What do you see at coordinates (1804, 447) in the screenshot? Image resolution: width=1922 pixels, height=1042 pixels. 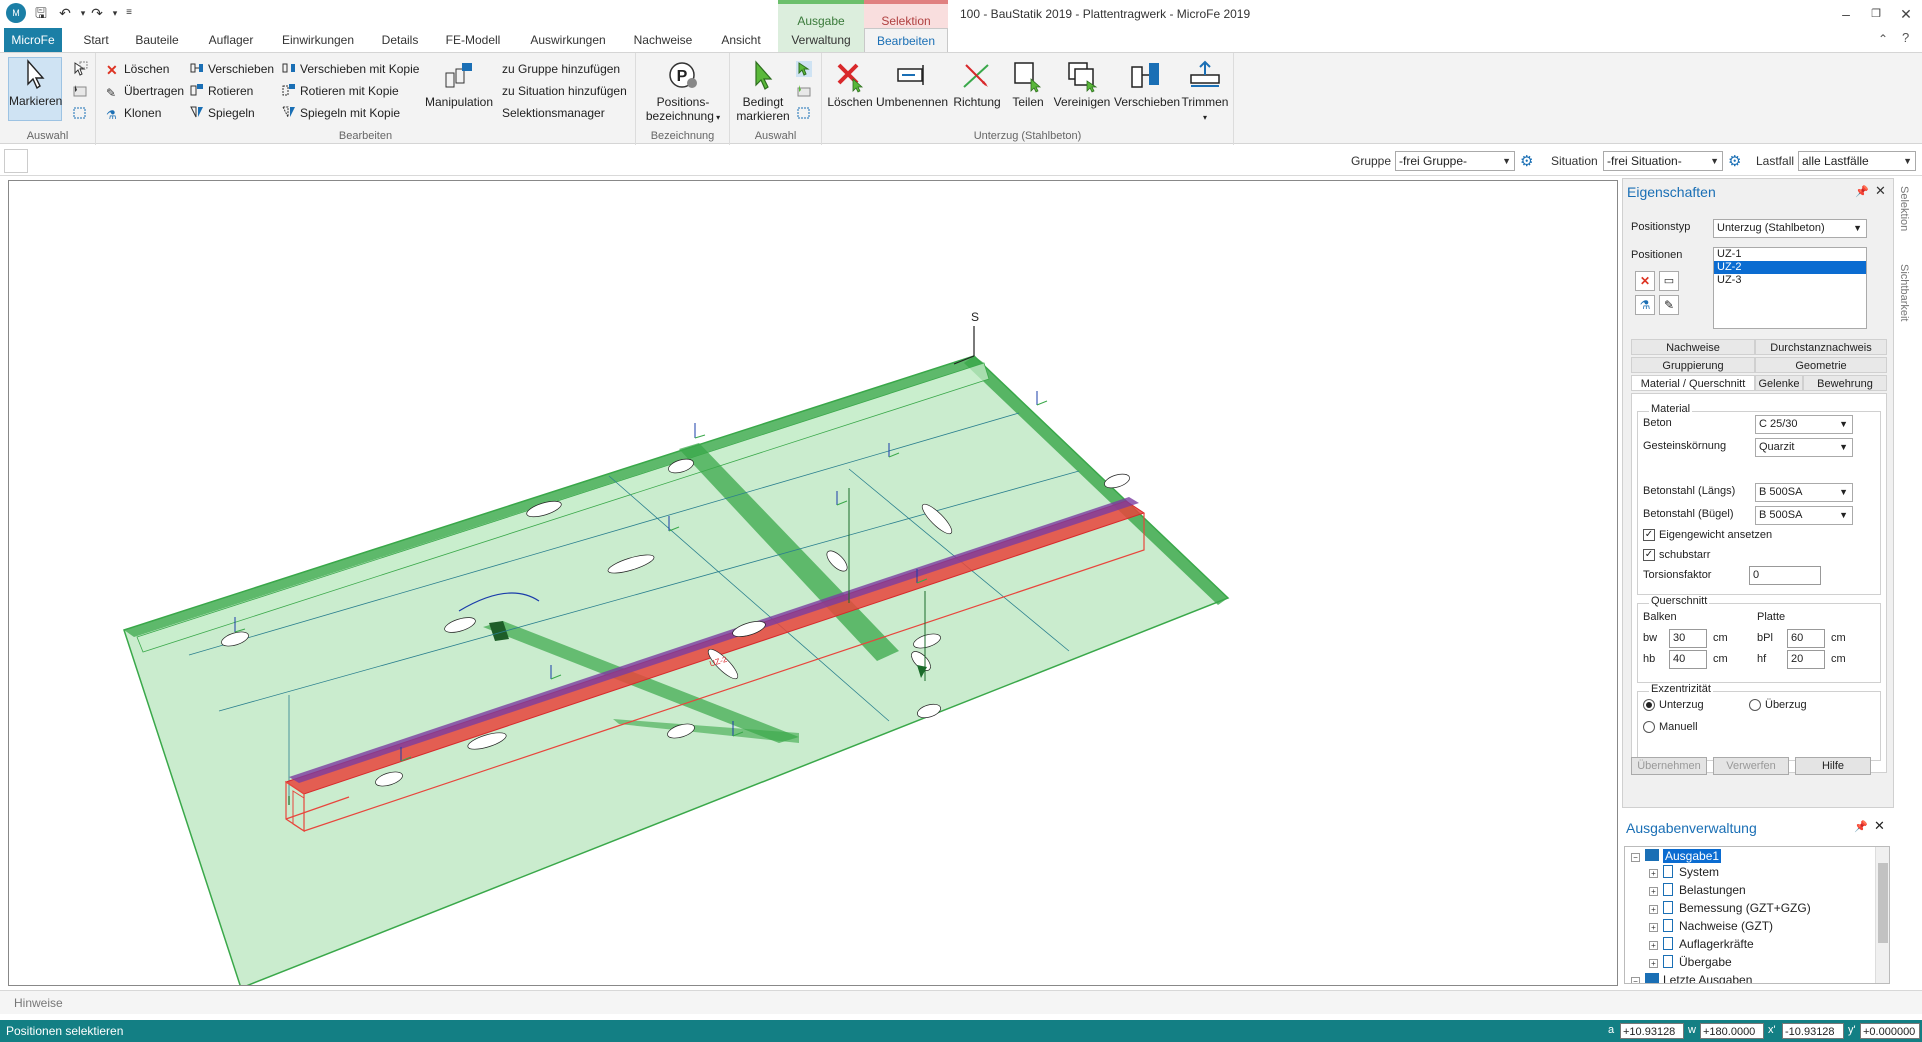 I see `gestein-select: Quarzit ▼` at bounding box center [1804, 447].